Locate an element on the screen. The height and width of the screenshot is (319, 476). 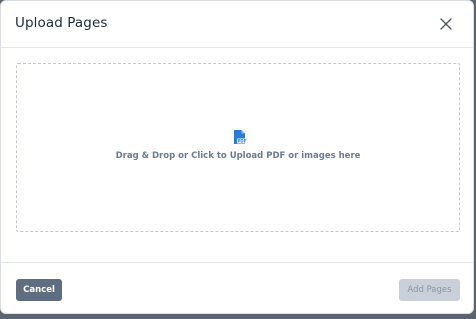
dialog-header: Upload Pages is located at coordinates (237, 24).